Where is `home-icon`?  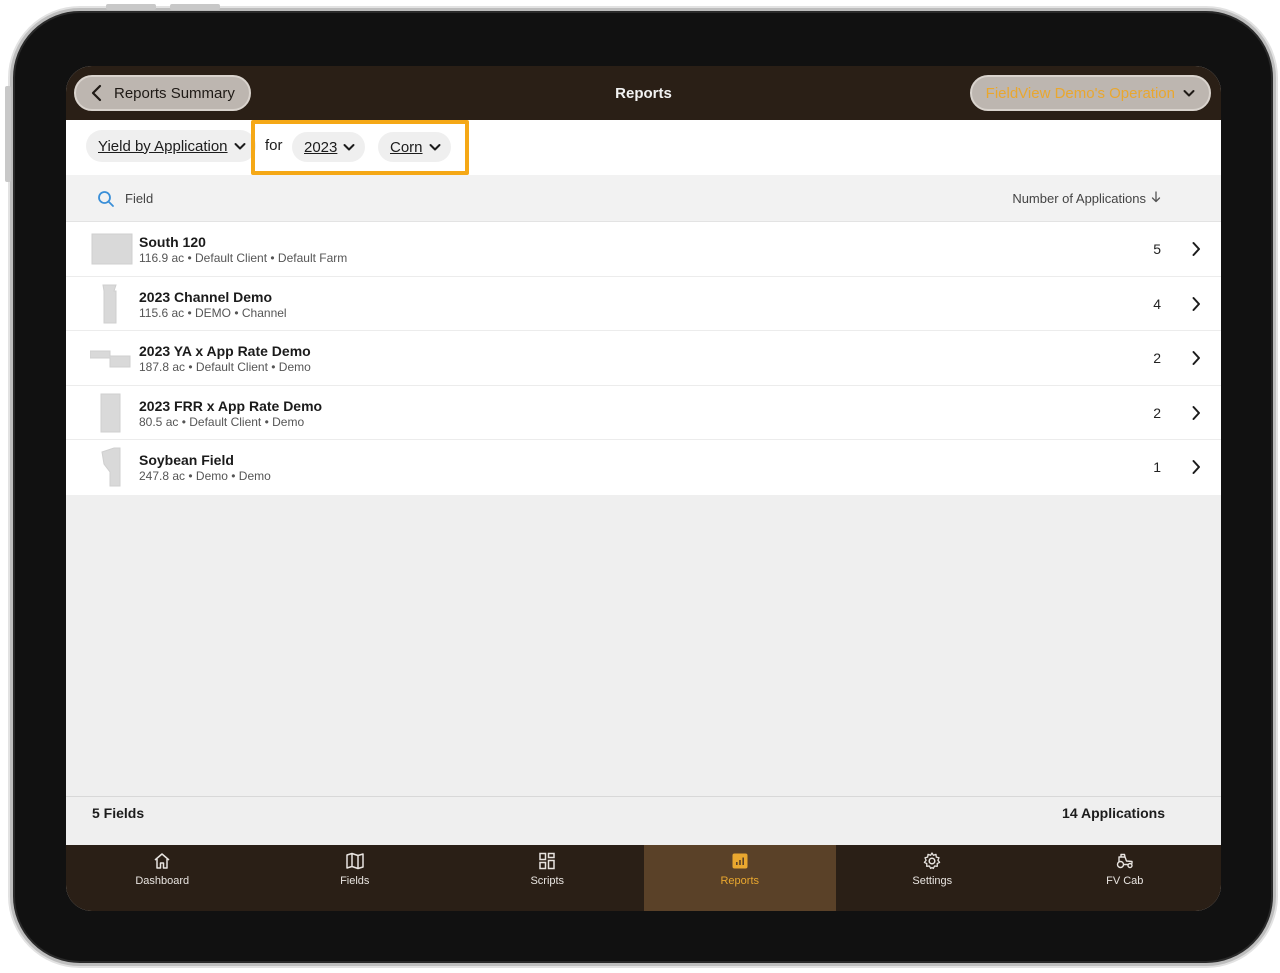 home-icon is located at coordinates (162, 861).